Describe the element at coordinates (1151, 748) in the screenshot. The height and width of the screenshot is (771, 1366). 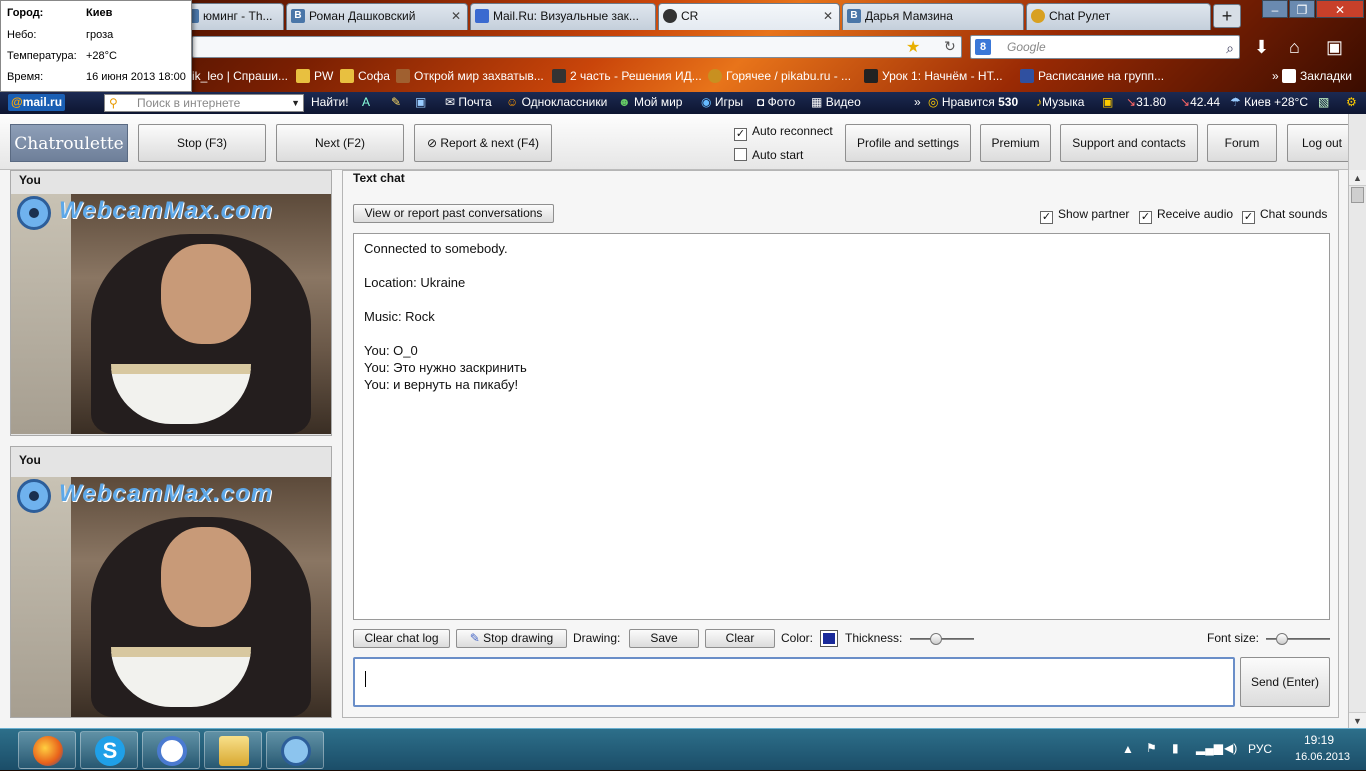
I see `flag-icon: ⚑` at that location.